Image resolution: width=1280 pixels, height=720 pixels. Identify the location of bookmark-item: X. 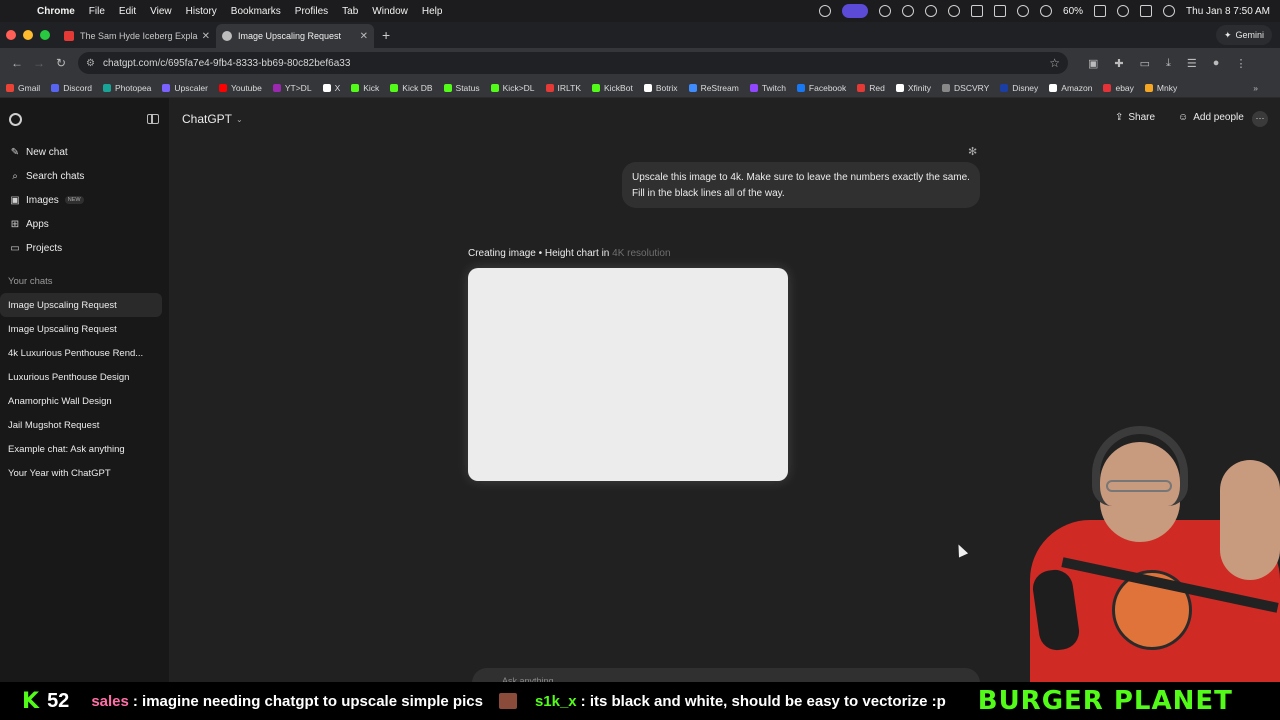
(331, 88).